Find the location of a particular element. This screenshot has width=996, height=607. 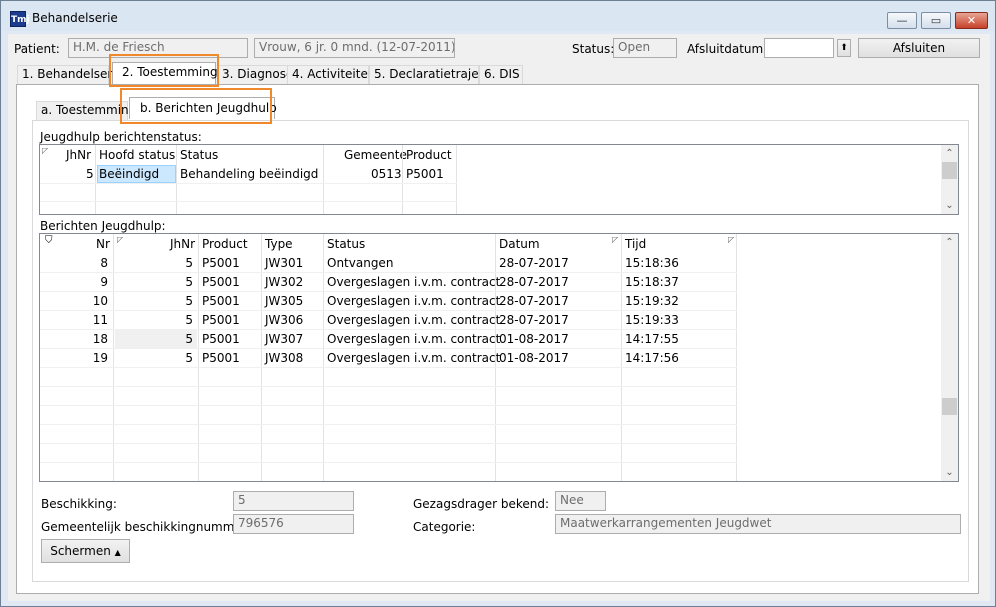

cell-type: JW308 is located at coordinates (284, 358).